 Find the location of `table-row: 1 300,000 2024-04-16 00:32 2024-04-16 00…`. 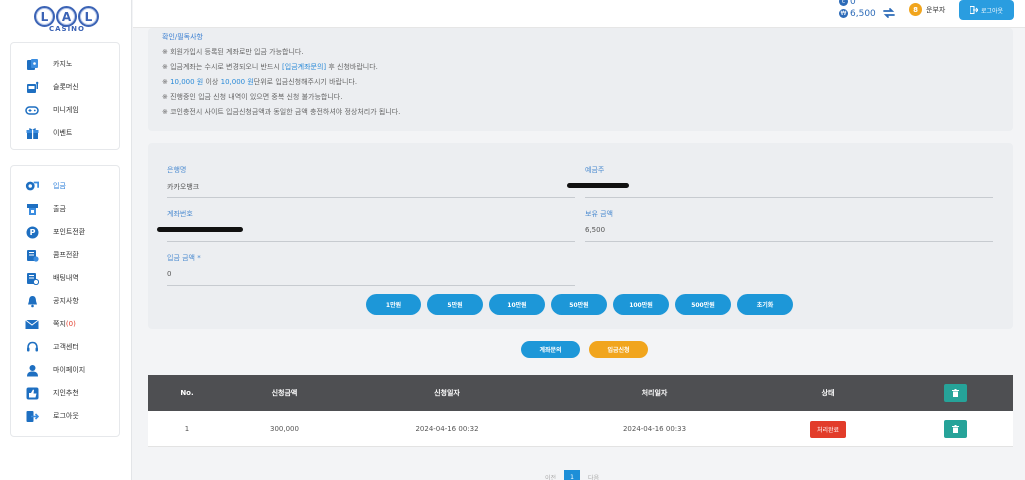

table-row: 1 300,000 2024-04-16 00:32 2024-04-16 00… is located at coordinates (580, 429).